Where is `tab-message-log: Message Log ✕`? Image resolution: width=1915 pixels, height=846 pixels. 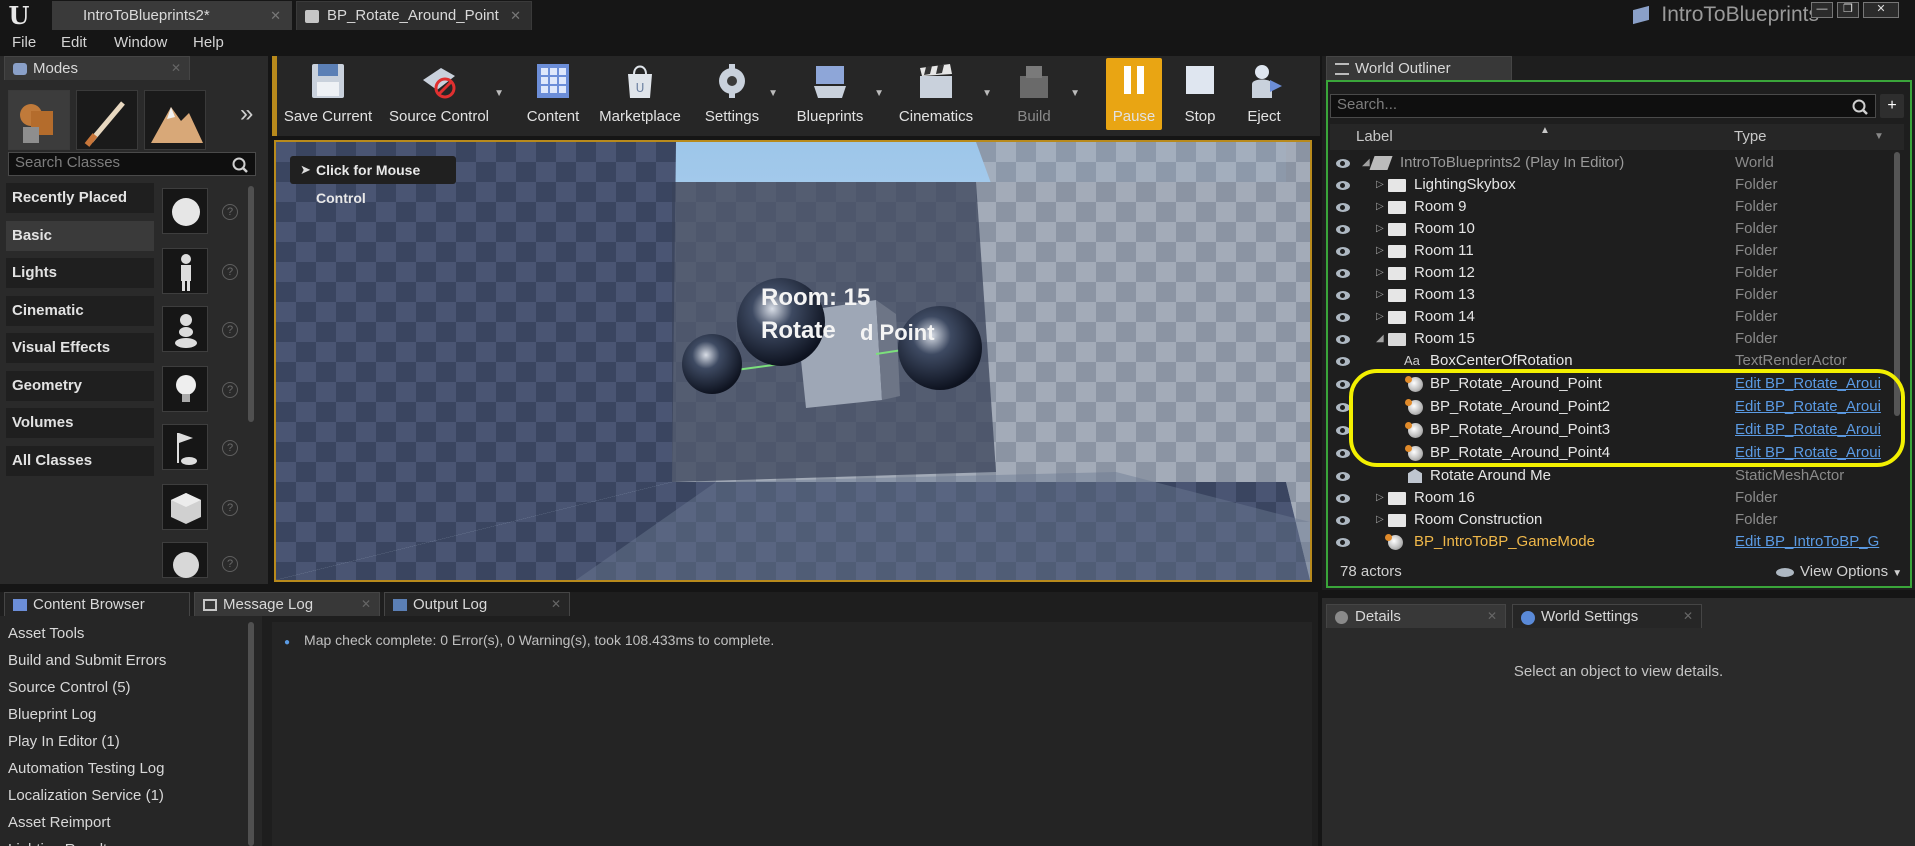
tab-message-log: Message Log ✕ is located at coordinates (287, 604).